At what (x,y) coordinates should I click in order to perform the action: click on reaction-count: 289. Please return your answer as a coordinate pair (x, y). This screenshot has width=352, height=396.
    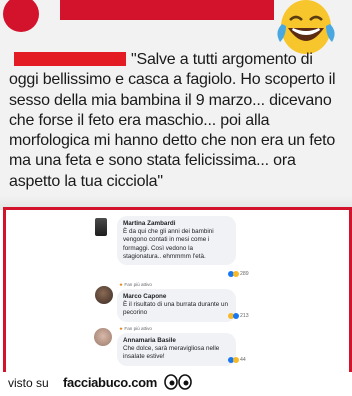
    Looking at the image, I should click on (244, 274).